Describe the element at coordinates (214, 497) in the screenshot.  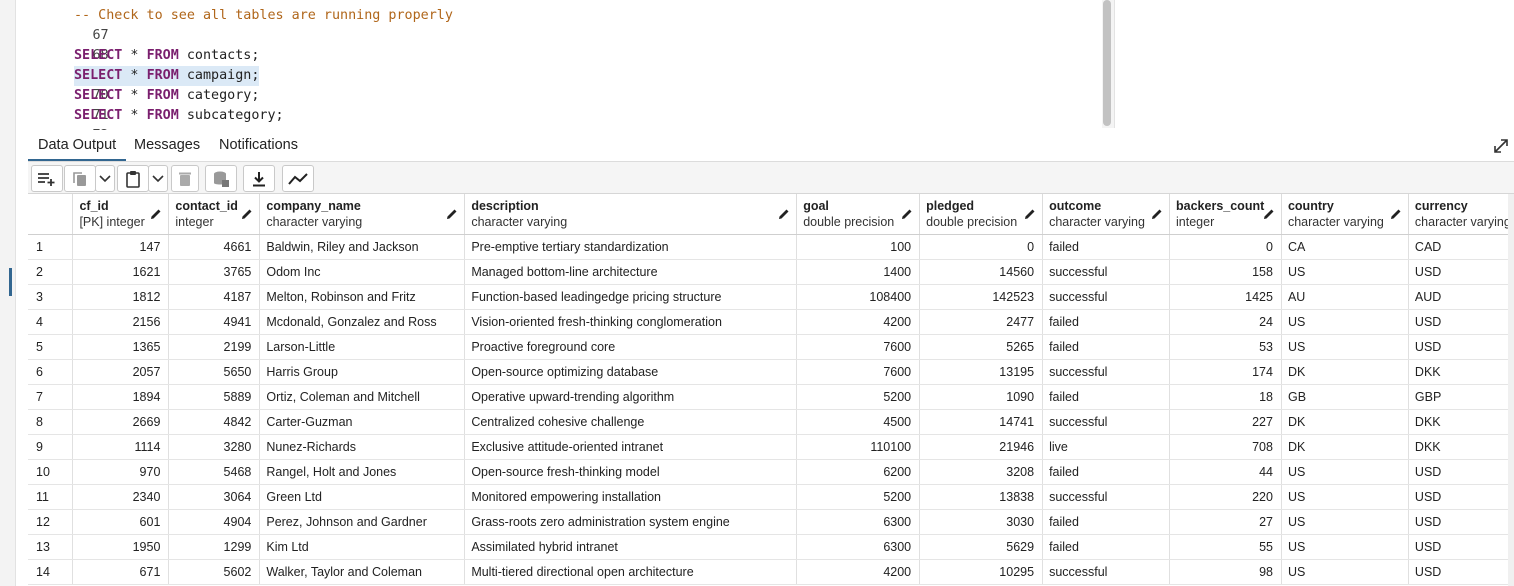
I see `cell-contact-id: 3064` at that location.